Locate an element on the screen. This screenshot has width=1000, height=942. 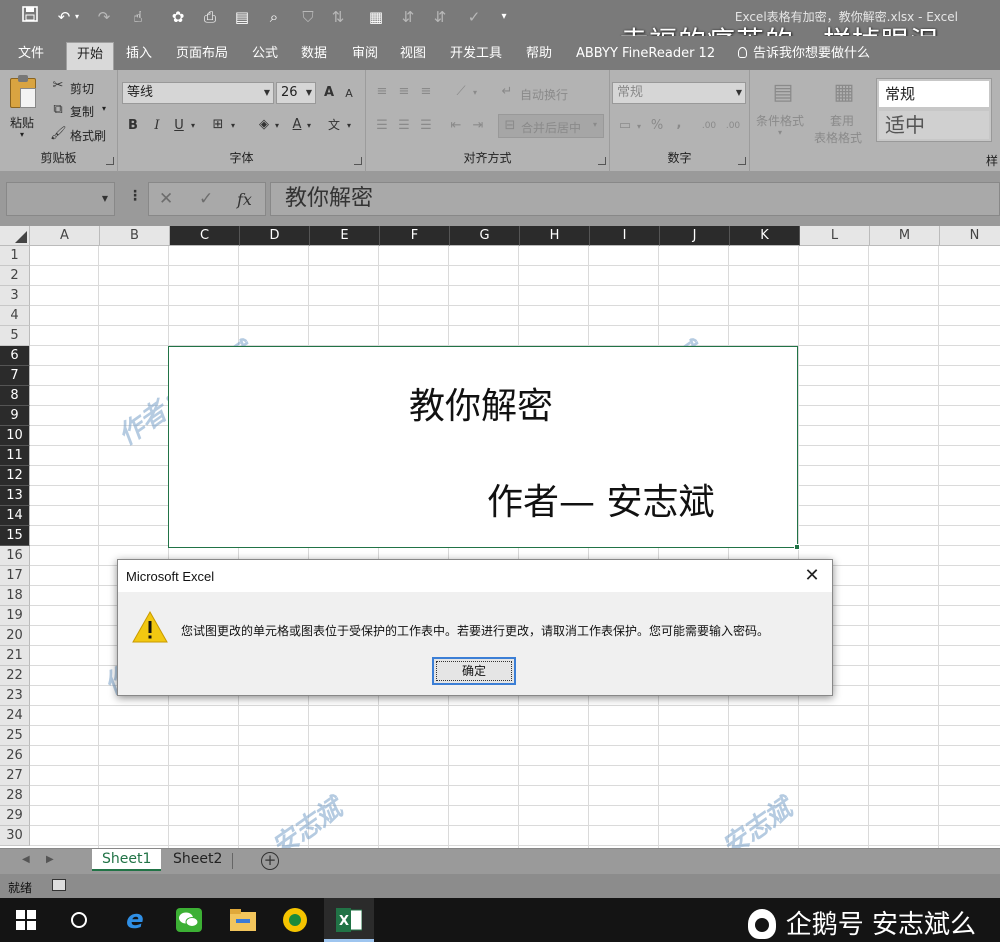
row-header: 3 is located at coordinates (15, 296).